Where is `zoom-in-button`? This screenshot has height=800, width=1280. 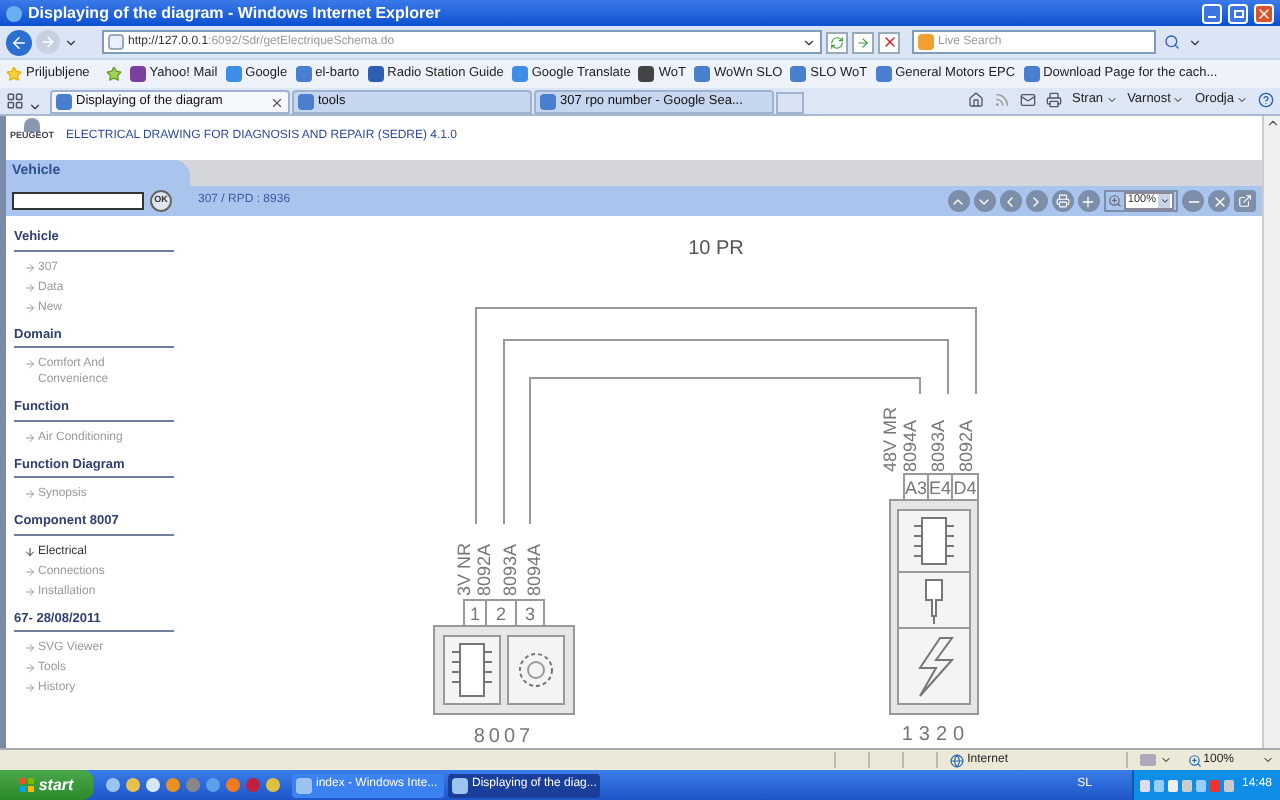 zoom-in-button is located at coordinates (1088, 201).